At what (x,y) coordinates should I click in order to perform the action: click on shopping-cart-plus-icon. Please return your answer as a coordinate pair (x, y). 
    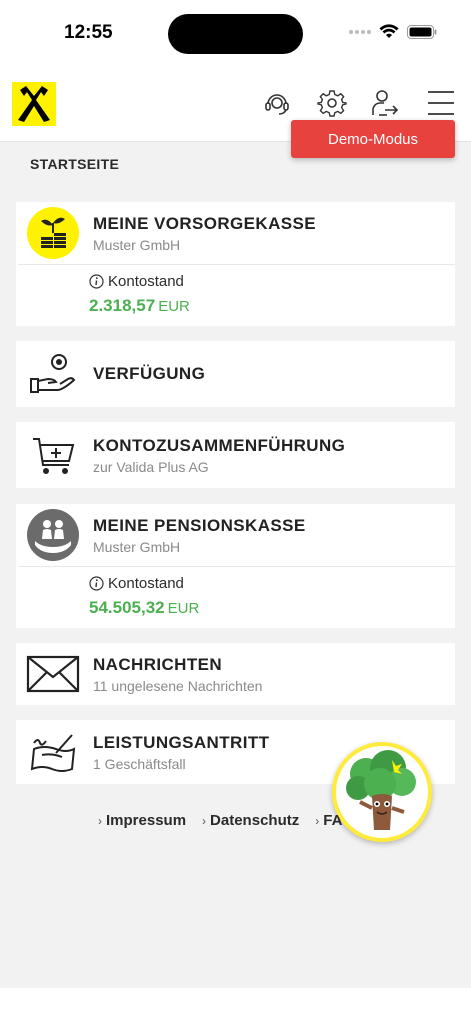
    Looking at the image, I should click on (53, 455).